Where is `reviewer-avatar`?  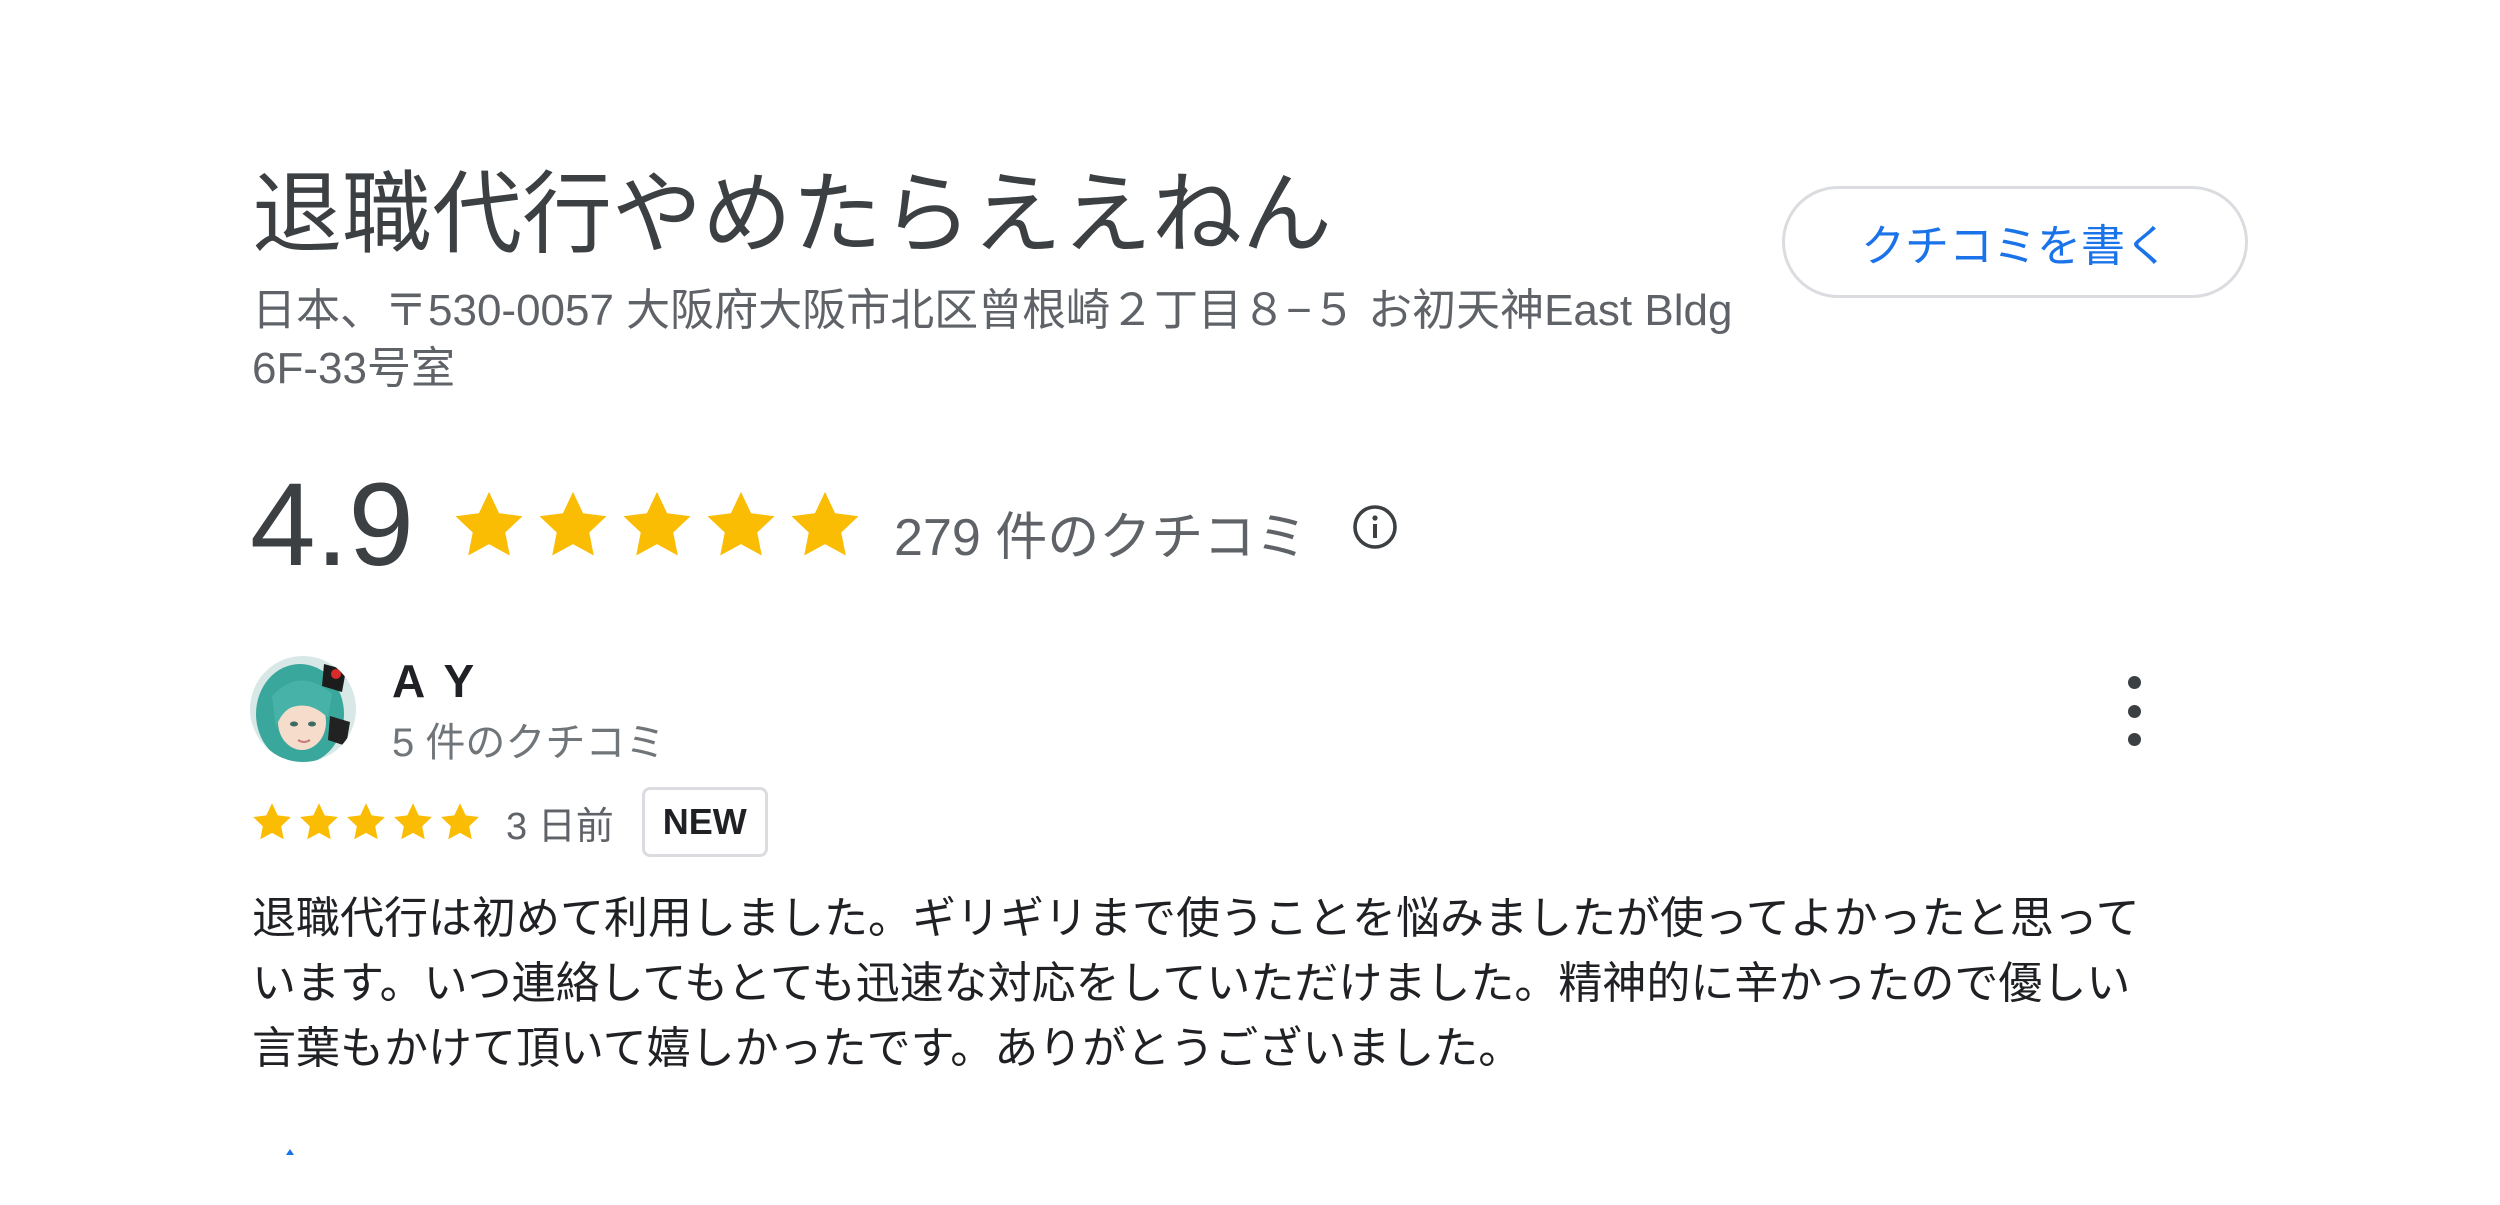
reviewer-avatar is located at coordinates (303, 709).